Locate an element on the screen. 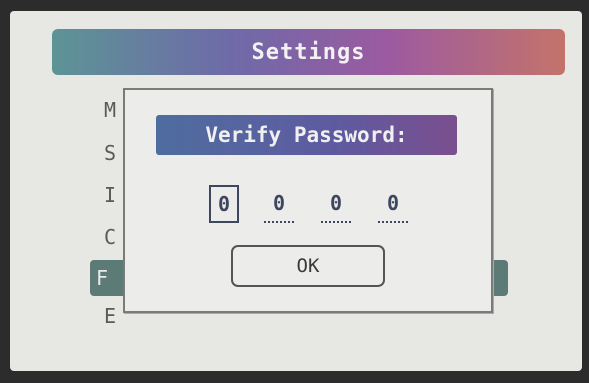 Image resolution: width=589 pixels, height=383 pixels. title-bar: Settings is located at coordinates (308, 52).